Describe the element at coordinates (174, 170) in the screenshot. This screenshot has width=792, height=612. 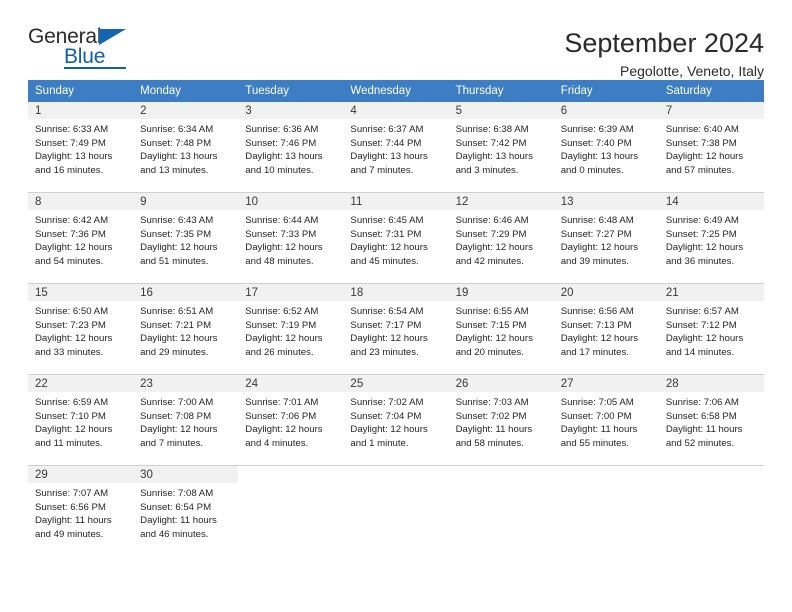
I see `detail-daylight-2-text: and 13 minutes.` at that location.